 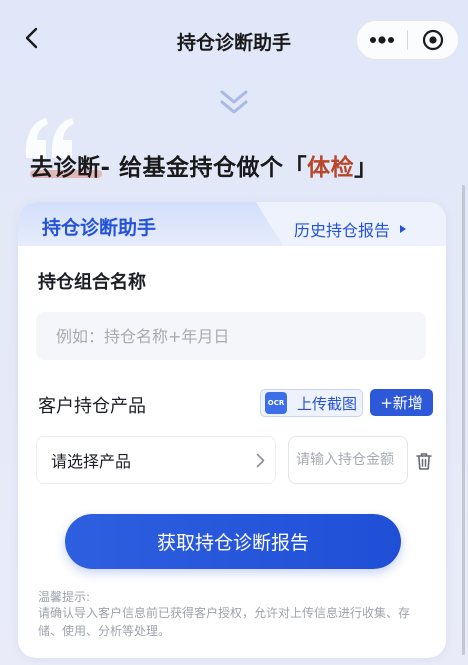 I want to click on products-label: 客户持仓产品, so click(x=92, y=406).